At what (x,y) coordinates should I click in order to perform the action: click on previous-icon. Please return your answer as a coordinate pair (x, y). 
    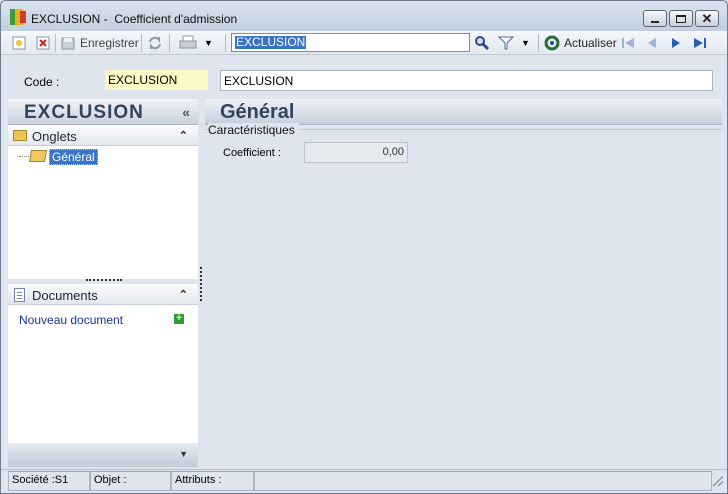
    Looking at the image, I should click on (652, 43).